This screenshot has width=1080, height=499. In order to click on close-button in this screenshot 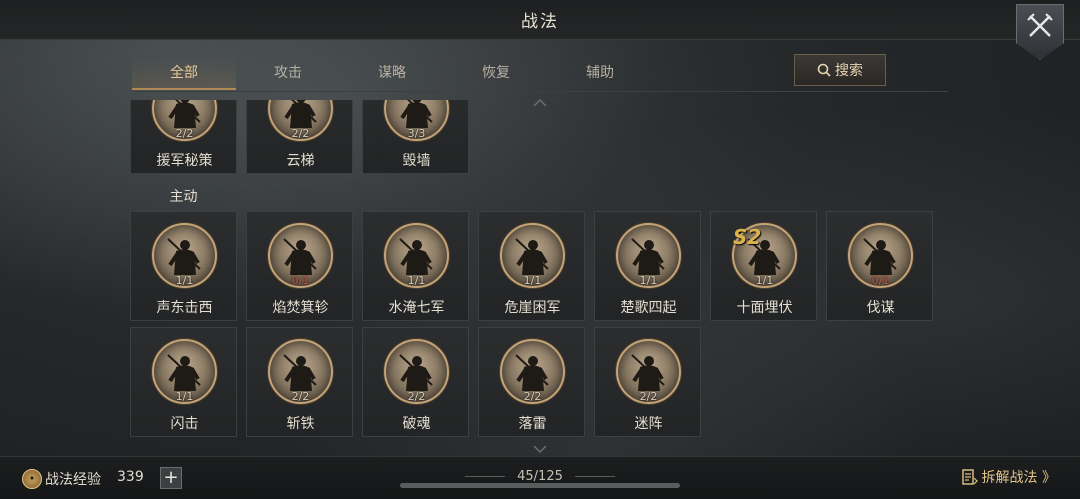, I will do `click(1040, 32)`.